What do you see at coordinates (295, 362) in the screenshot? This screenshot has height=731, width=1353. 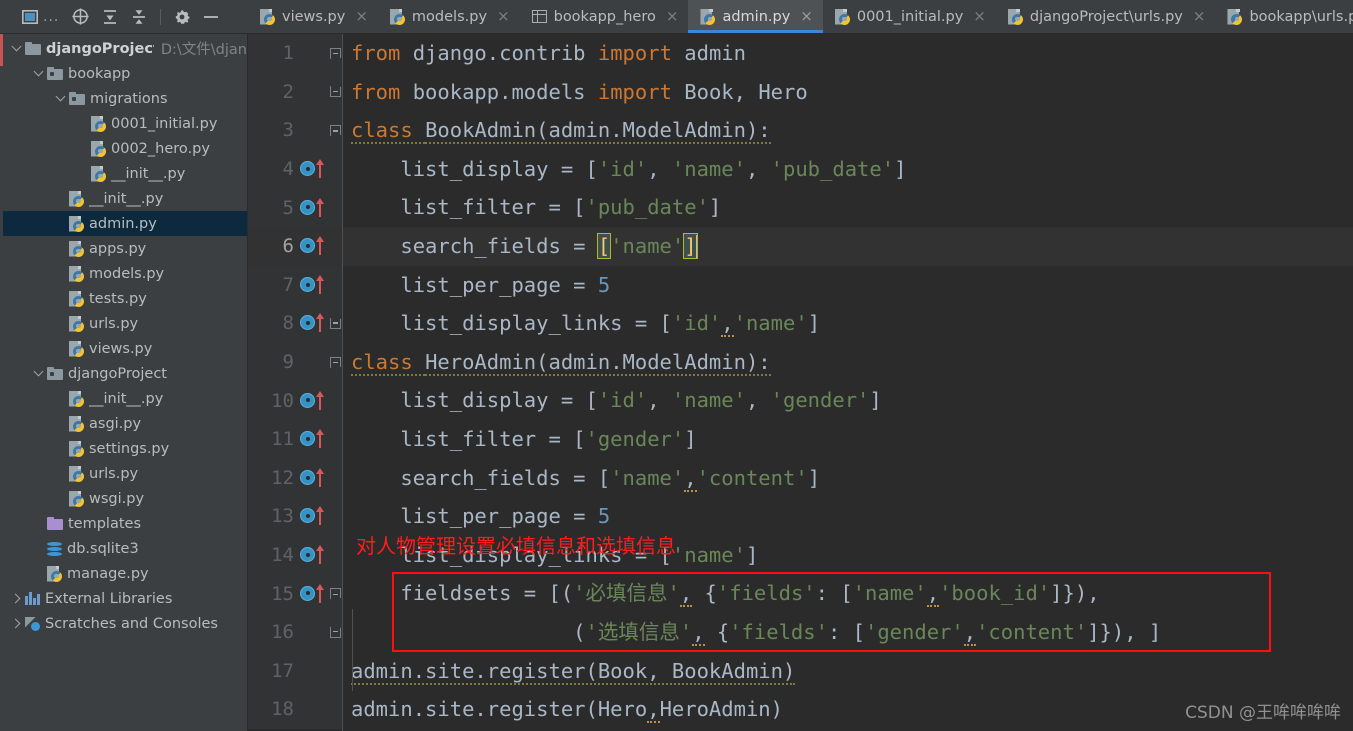 I see `editor-gutter-9: 9` at bounding box center [295, 362].